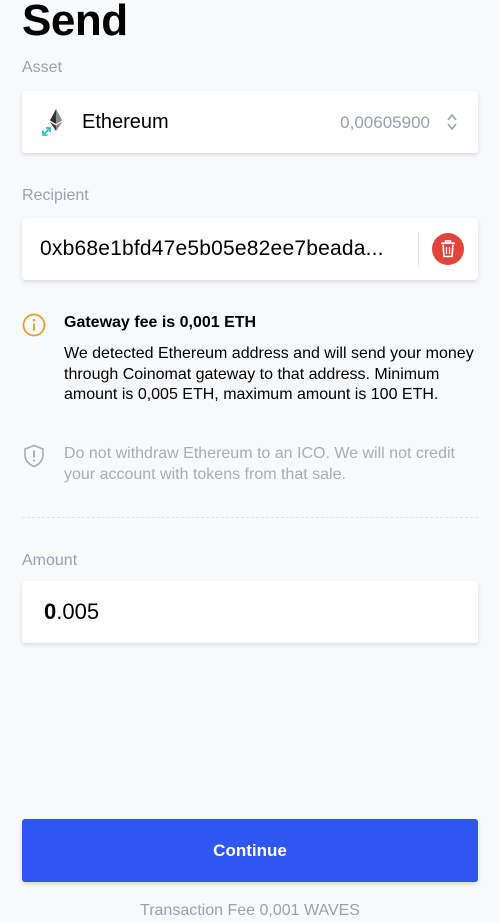  I want to click on trash-icon, so click(448, 249).